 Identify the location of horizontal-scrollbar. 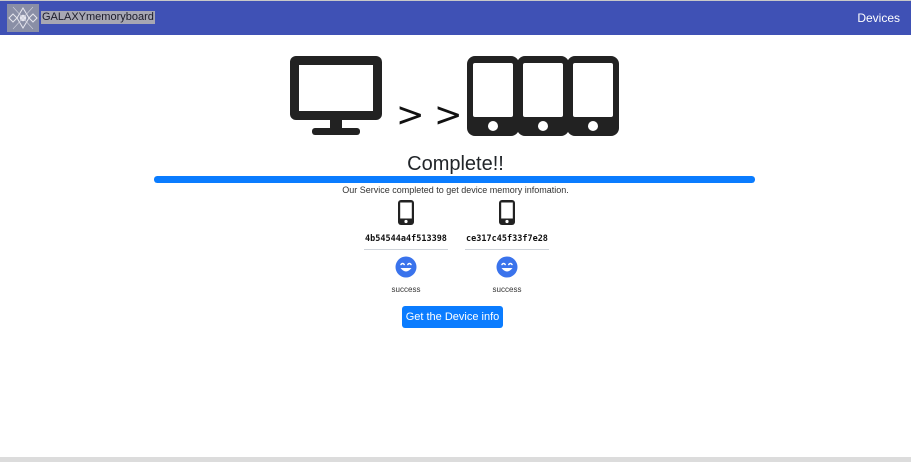
(455, 459).